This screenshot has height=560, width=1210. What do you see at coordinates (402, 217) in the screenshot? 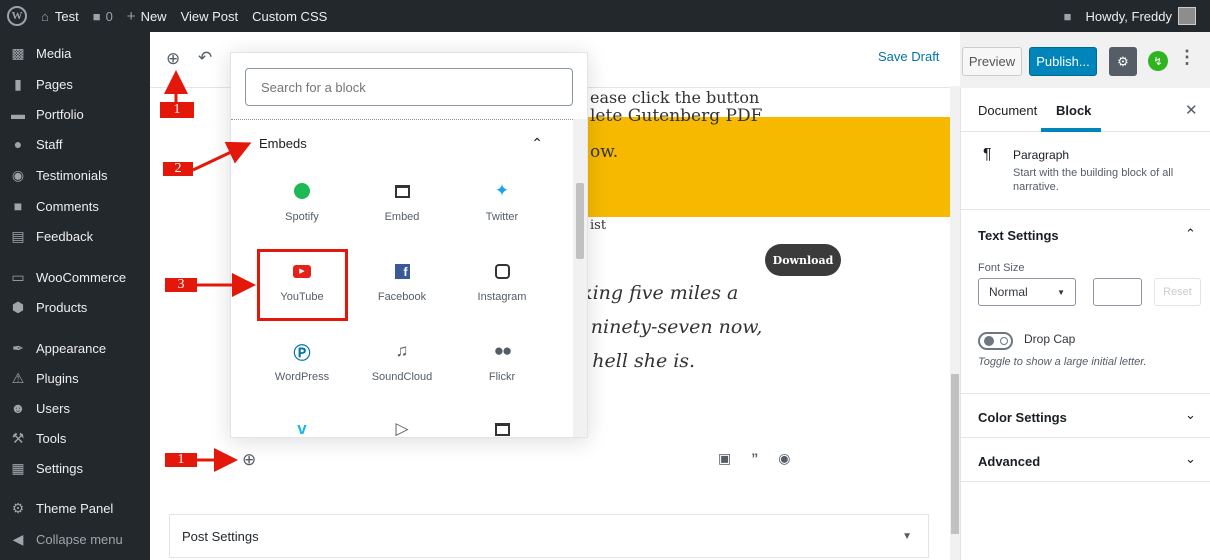
I see `block-label: Embed` at bounding box center [402, 217].